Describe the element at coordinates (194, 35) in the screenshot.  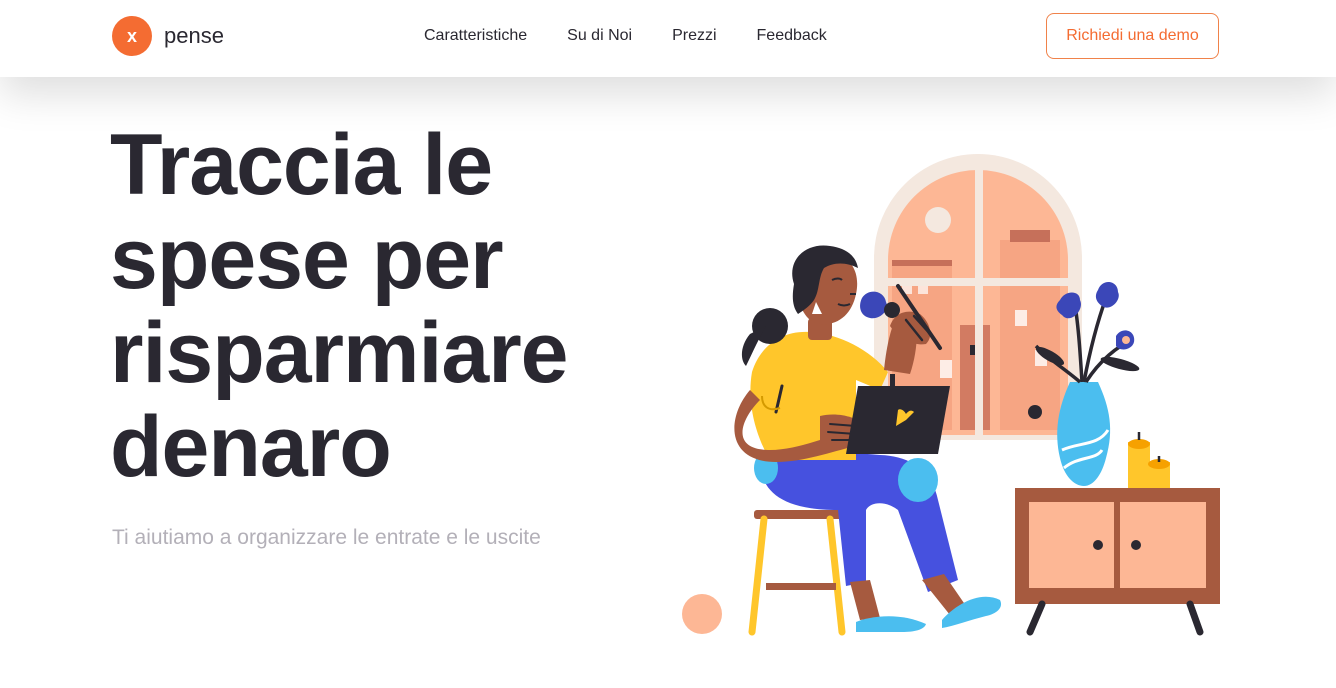
I see `logo-text: pense` at that location.